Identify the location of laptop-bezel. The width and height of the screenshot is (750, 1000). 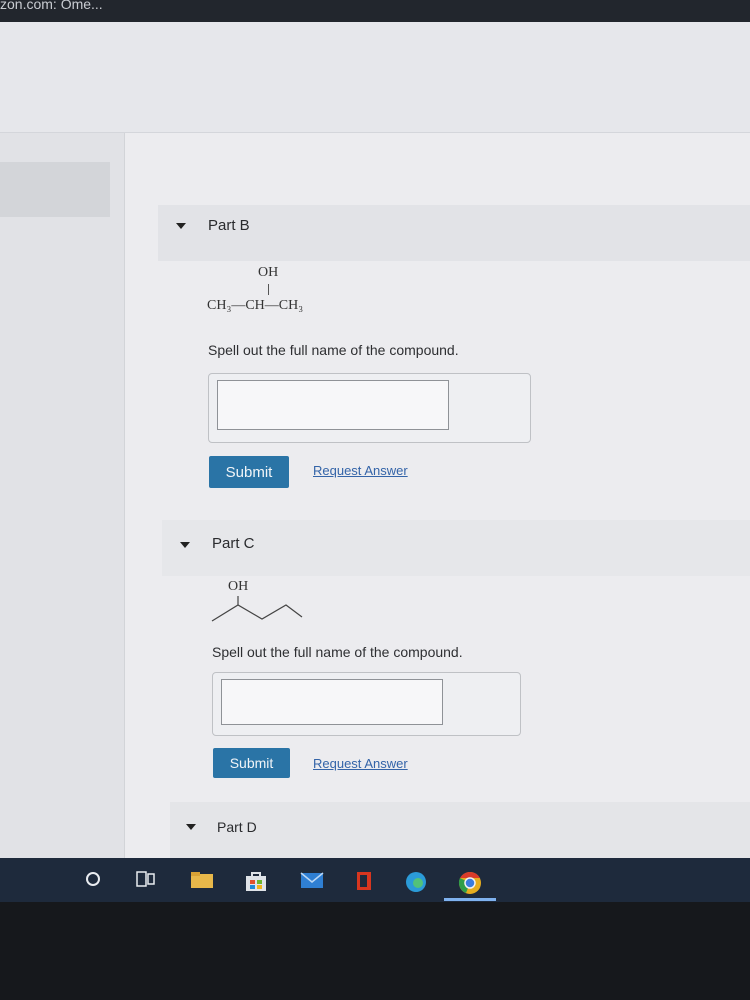
(375, 951).